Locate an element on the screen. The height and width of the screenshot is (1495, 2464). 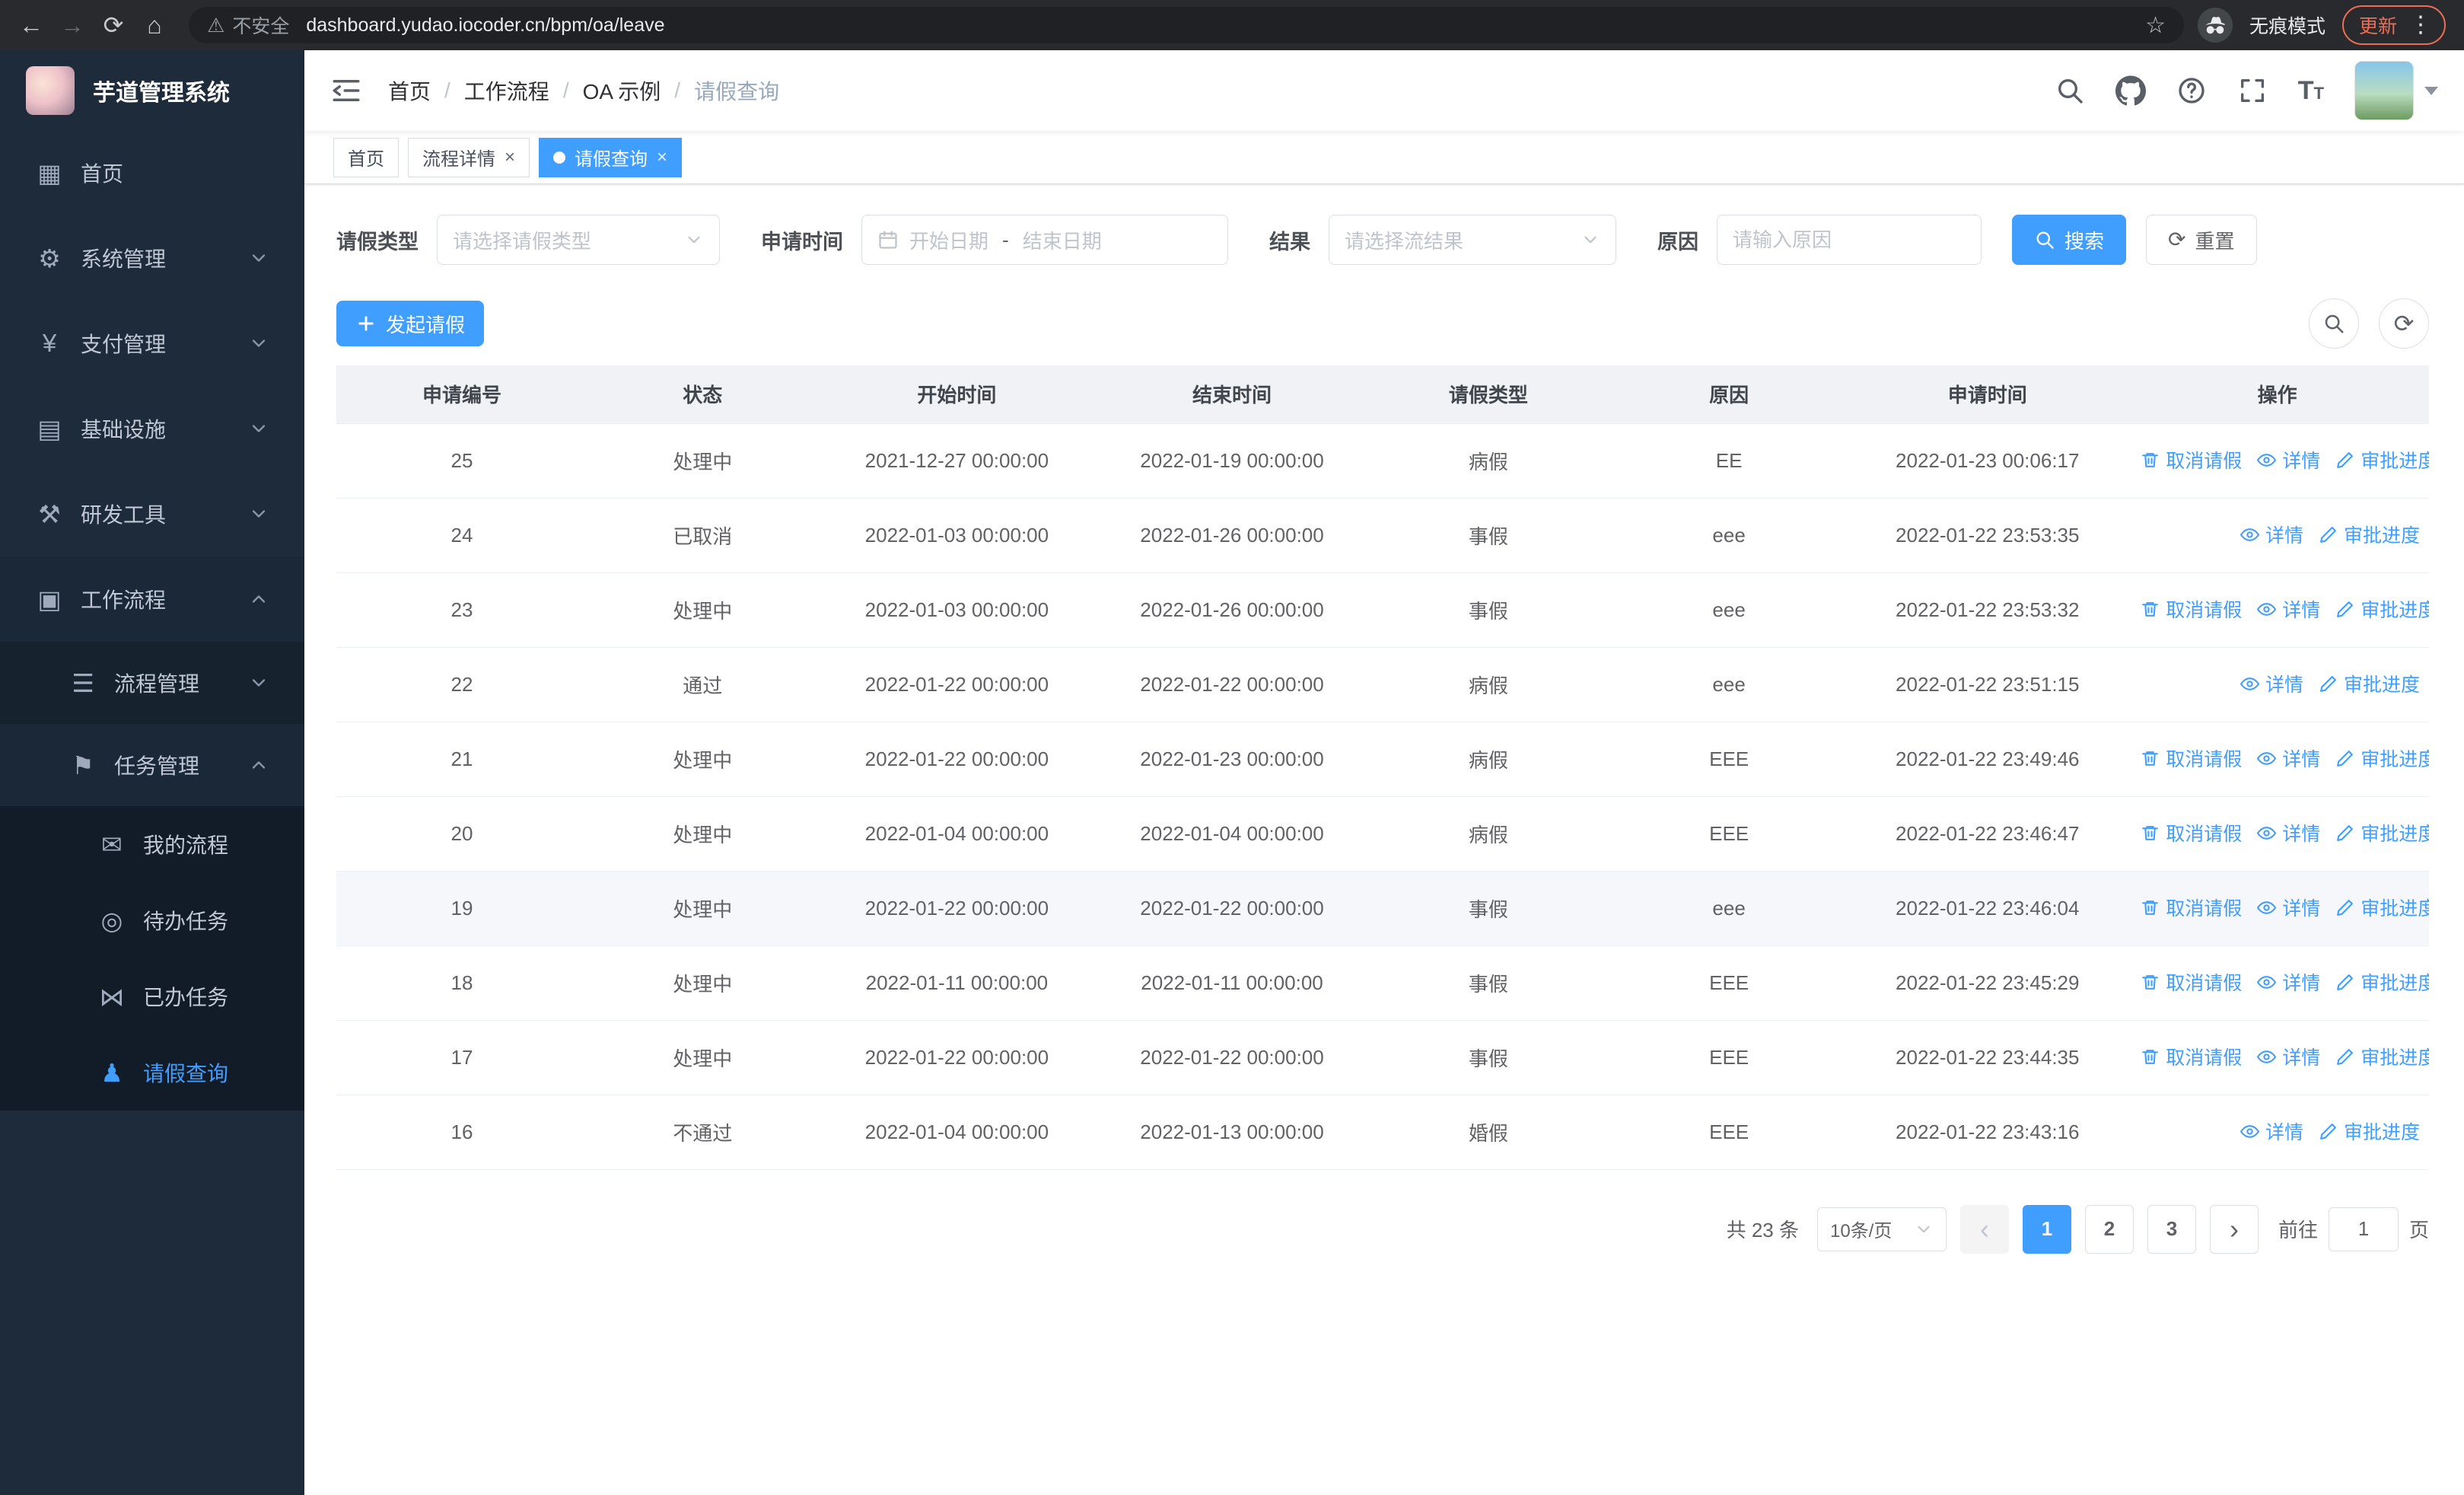
sidebar-item-label: 已办任务 is located at coordinates (186, 997).